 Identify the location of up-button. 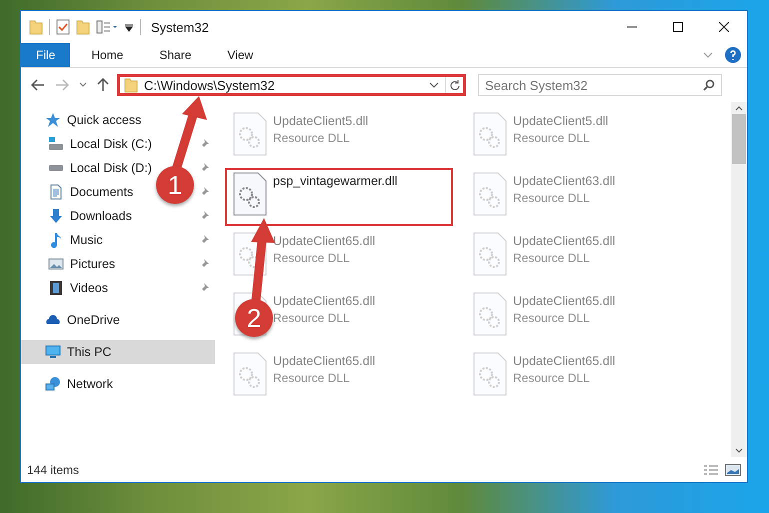
(103, 85).